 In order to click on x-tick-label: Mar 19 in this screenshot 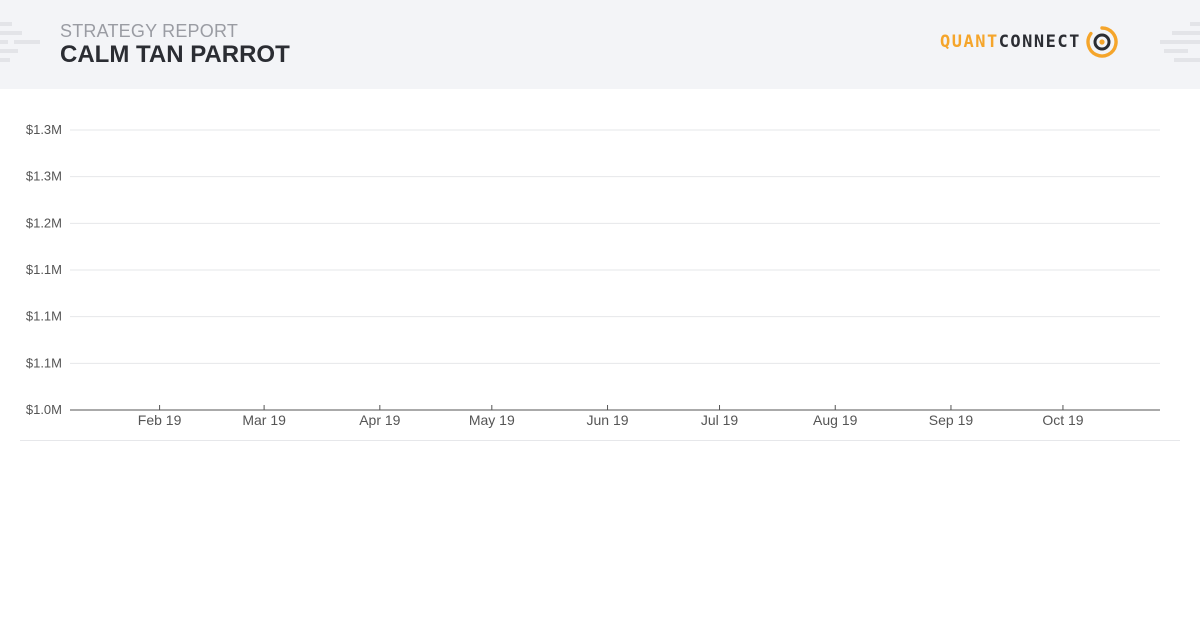, I will do `click(264, 420)`.